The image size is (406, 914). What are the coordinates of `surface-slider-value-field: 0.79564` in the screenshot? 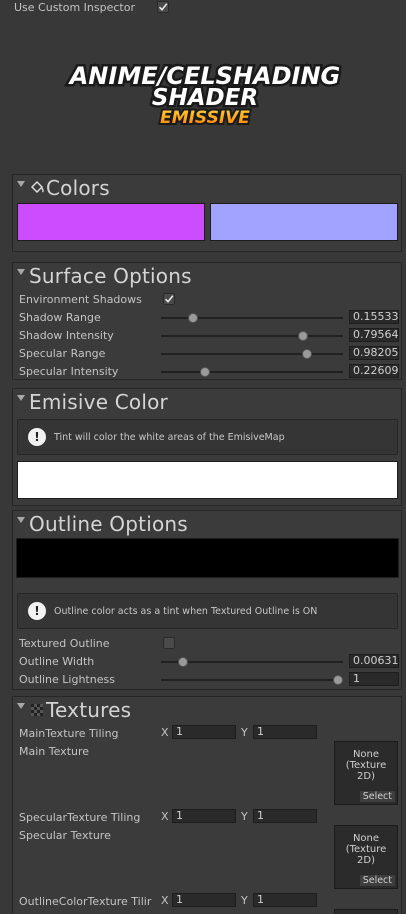 It's located at (374, 335).